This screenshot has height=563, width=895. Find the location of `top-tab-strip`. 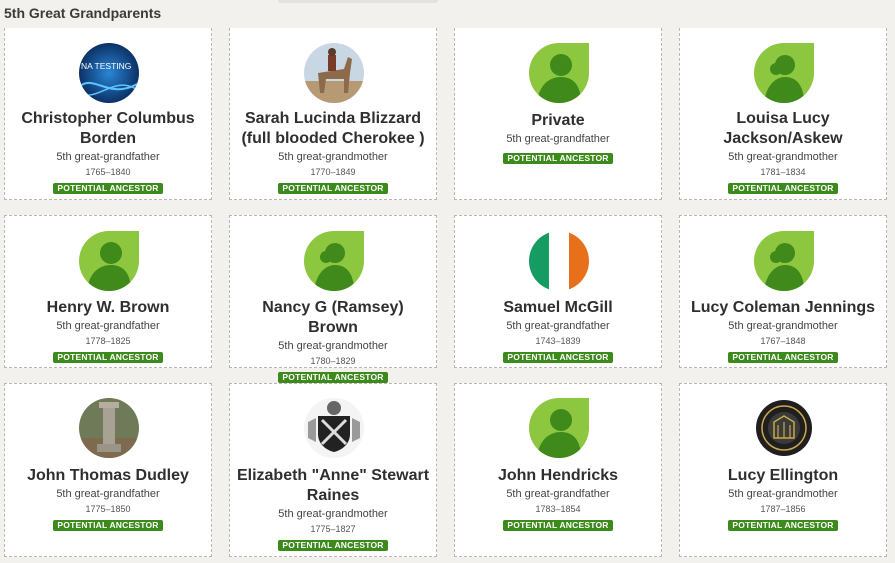

top-tab-strip is located at coordinates (358, 1).